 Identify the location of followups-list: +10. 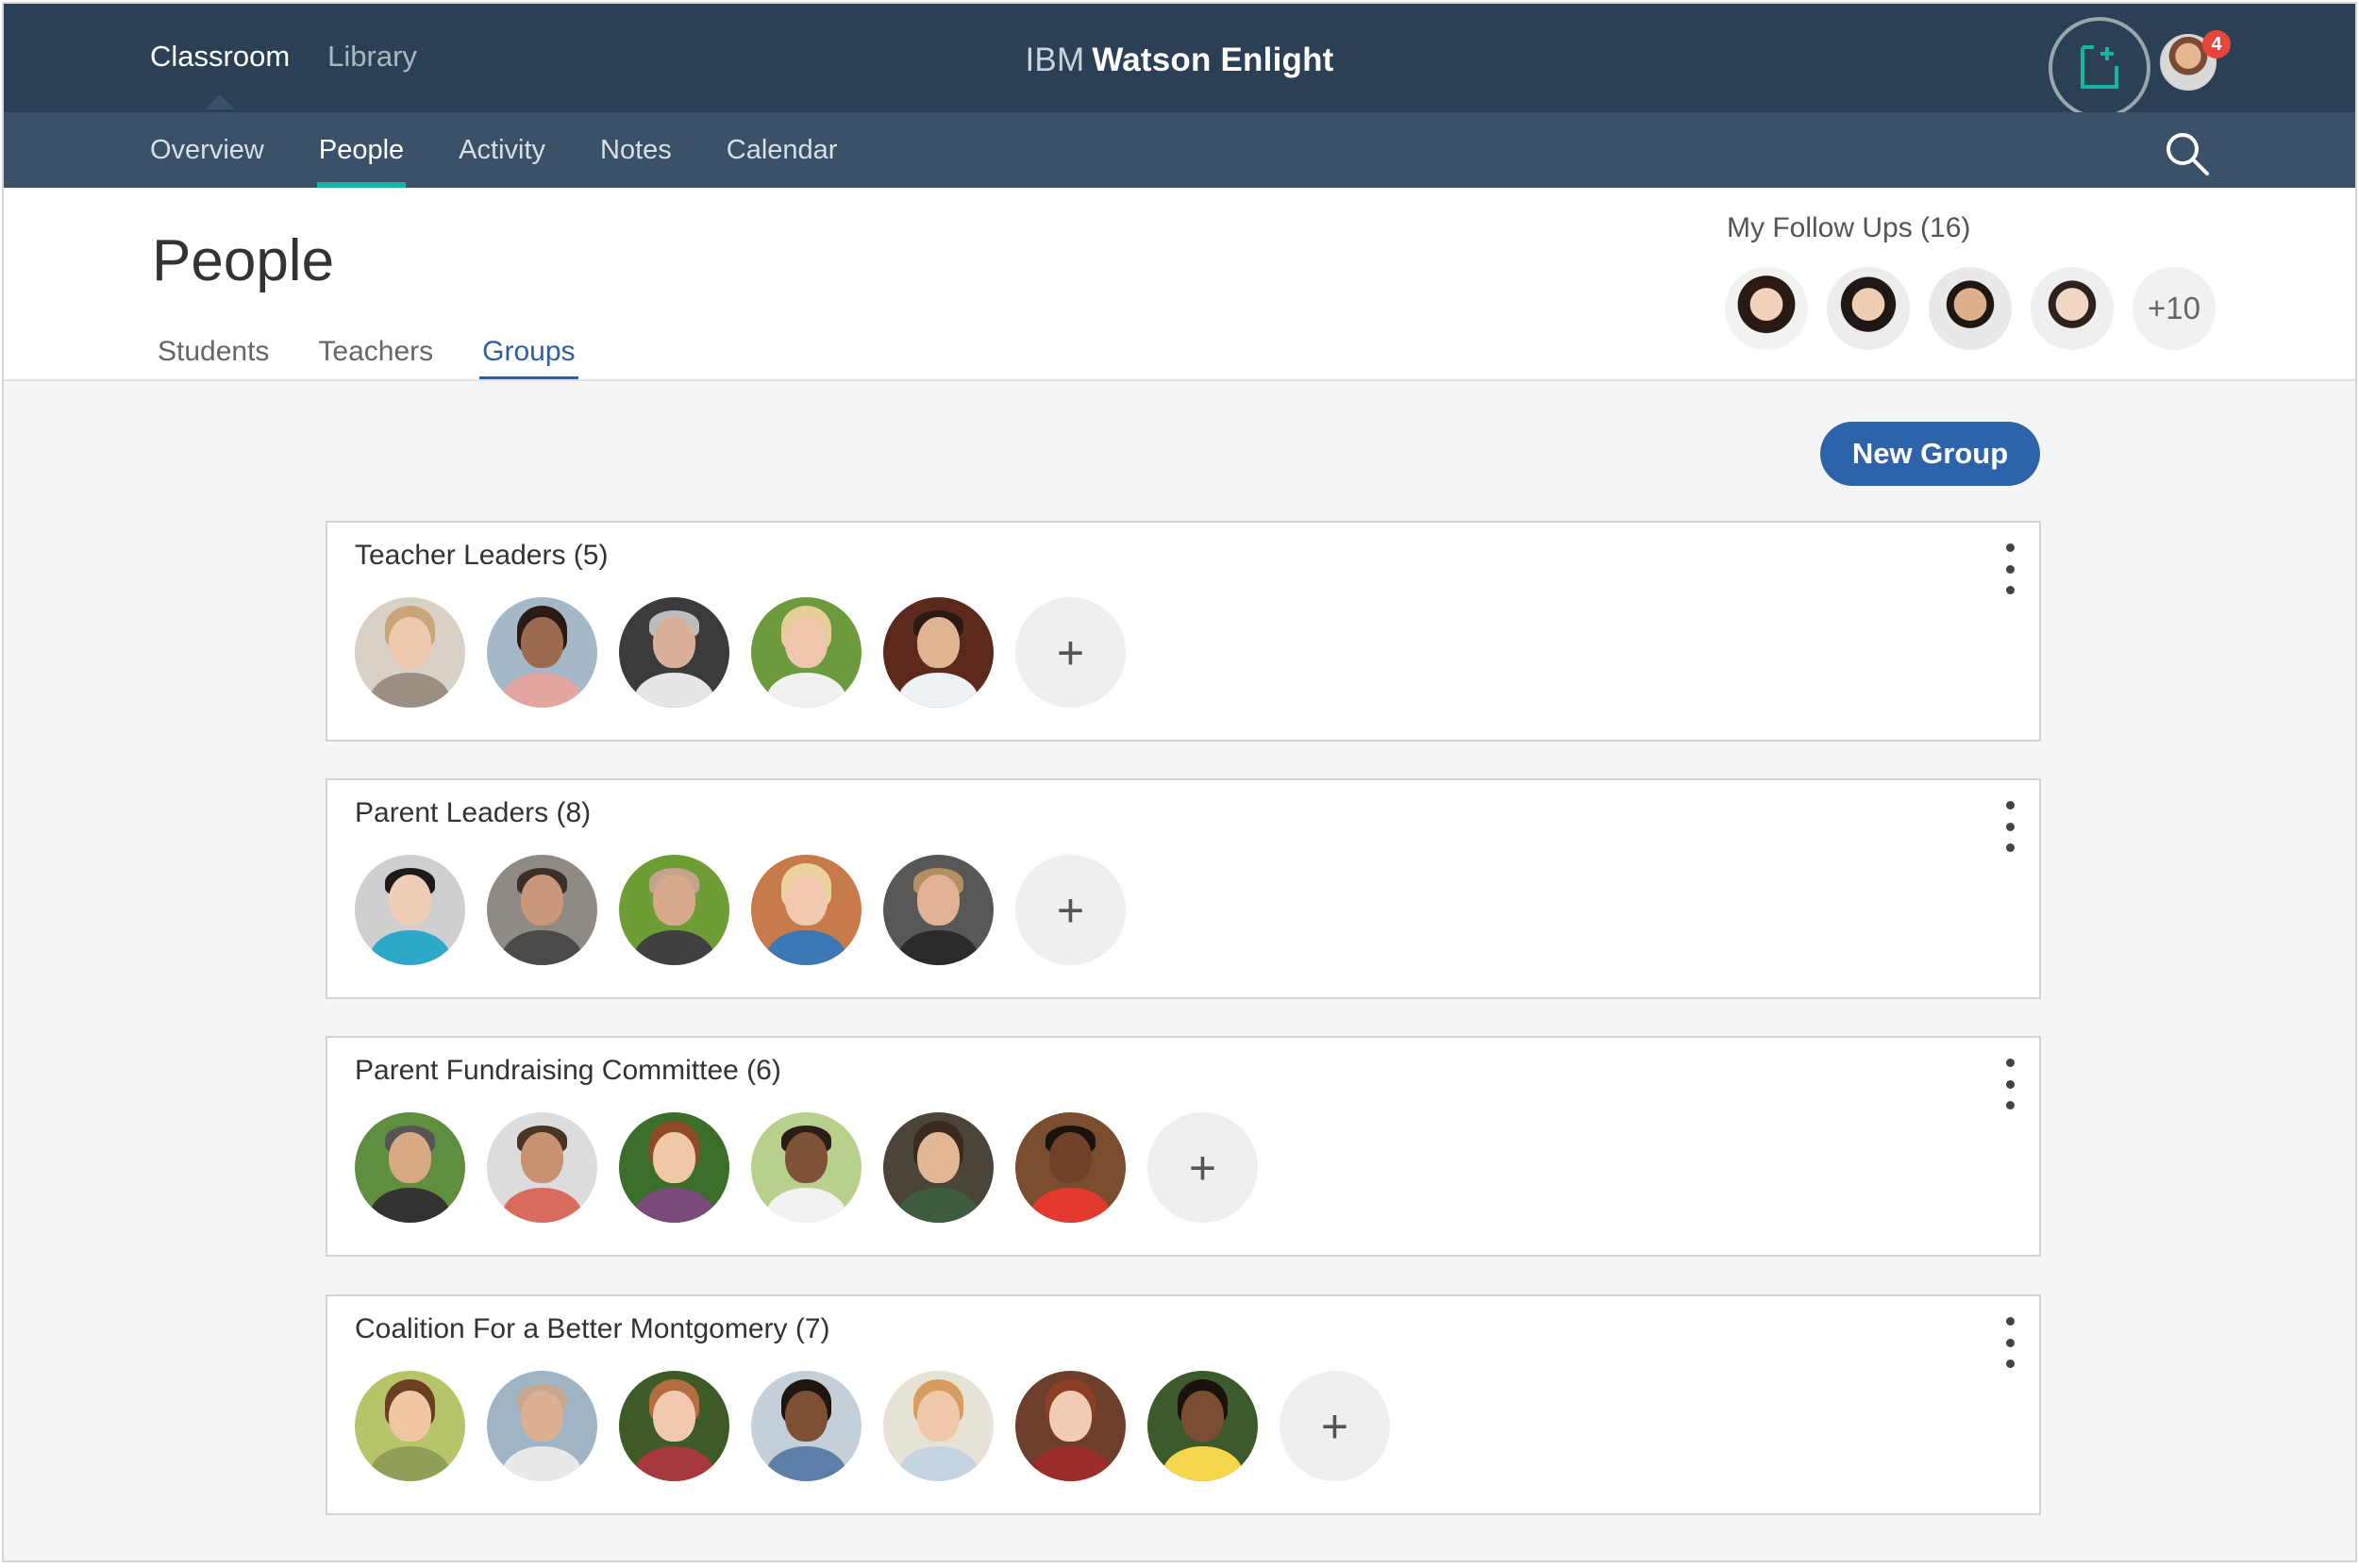
(1970, 308).